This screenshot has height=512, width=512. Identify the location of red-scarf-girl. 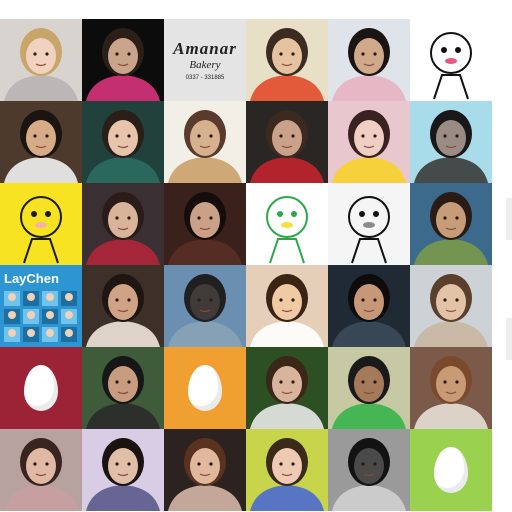
(123, 224).